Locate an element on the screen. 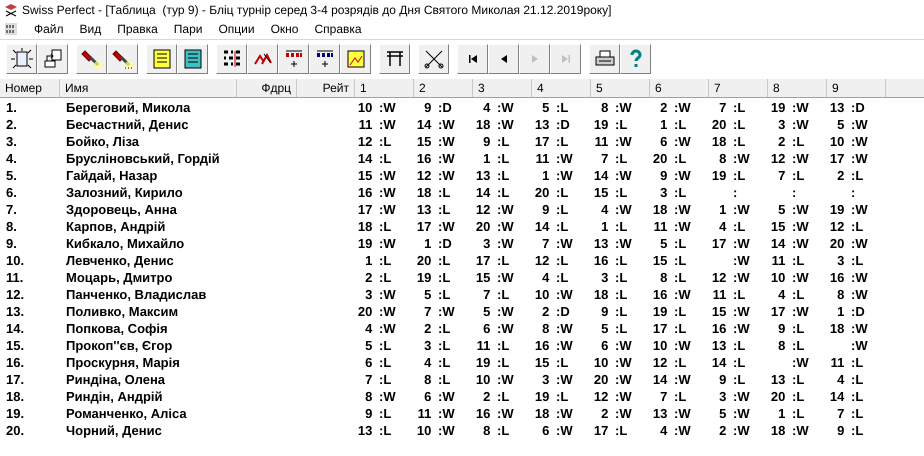  menu-item: Справка is located at coordinates (338, 29).